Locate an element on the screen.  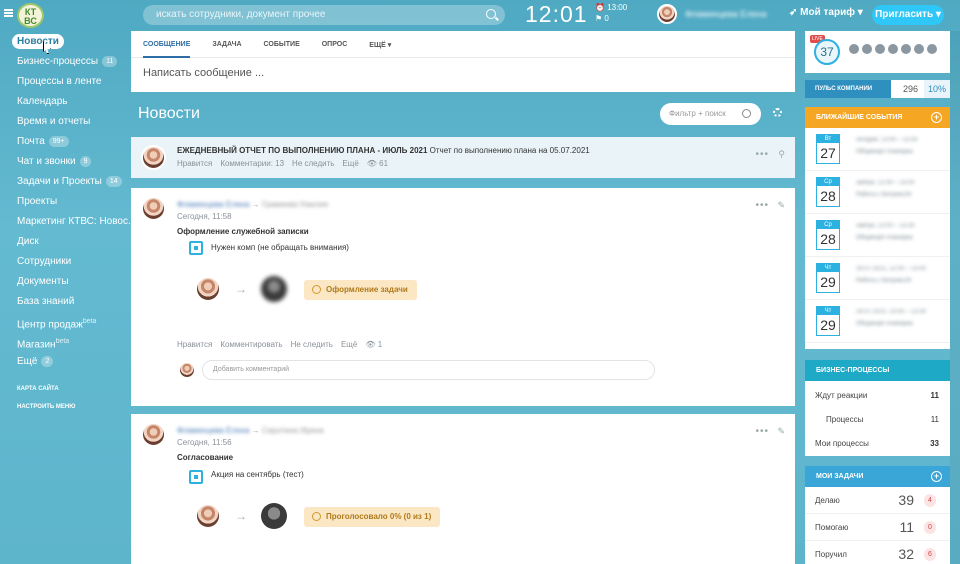
tasks-header: МОИ ЗАДАЧИ + is located at coordinates (877, 476).